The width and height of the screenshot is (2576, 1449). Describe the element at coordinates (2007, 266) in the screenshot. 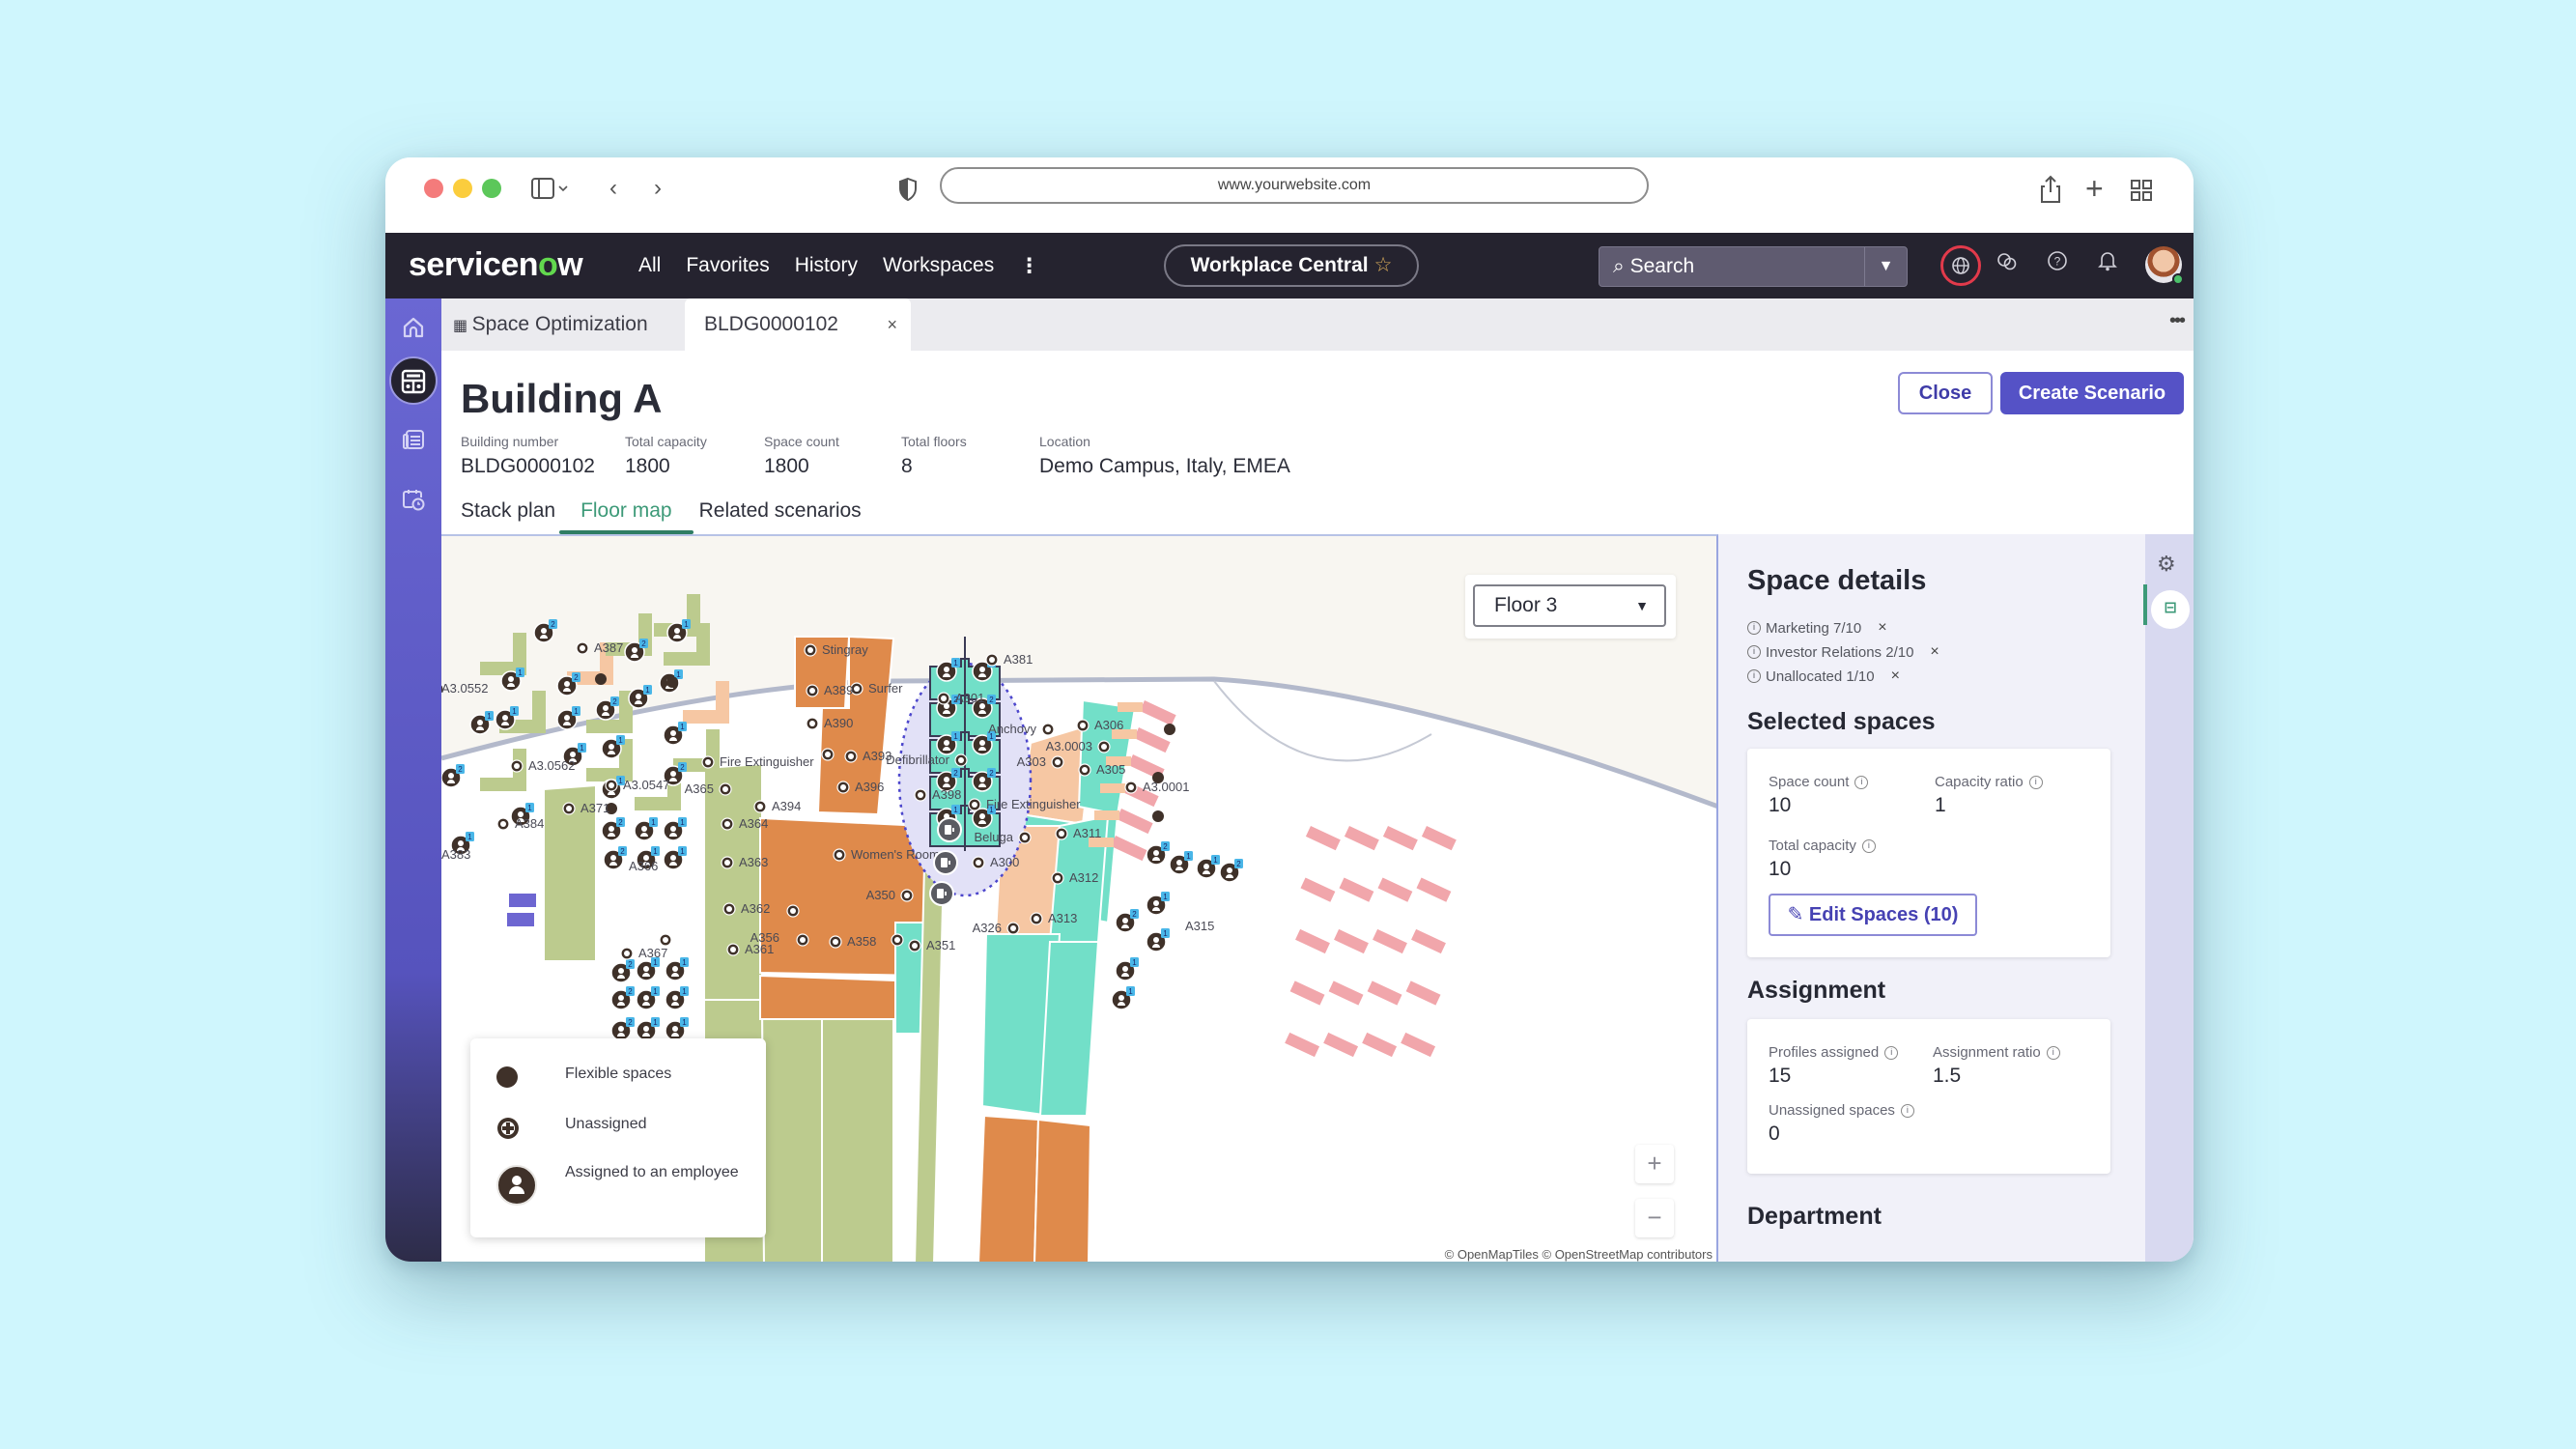

I see `chat-icon` at that location.